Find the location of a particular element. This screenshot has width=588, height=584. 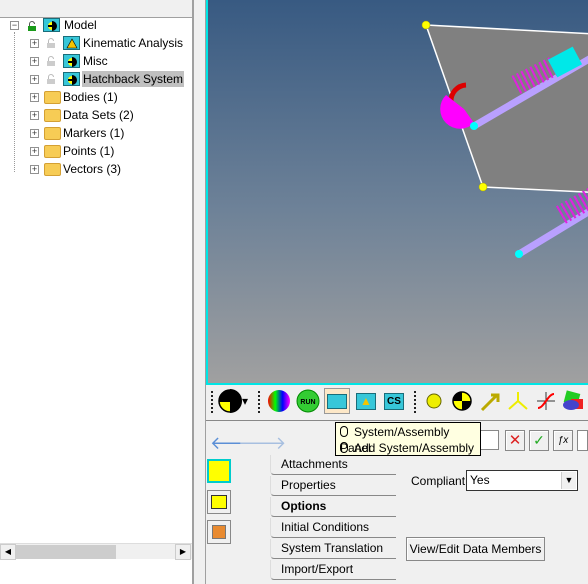

tab-options: Options is located at coordinates (333, 507).